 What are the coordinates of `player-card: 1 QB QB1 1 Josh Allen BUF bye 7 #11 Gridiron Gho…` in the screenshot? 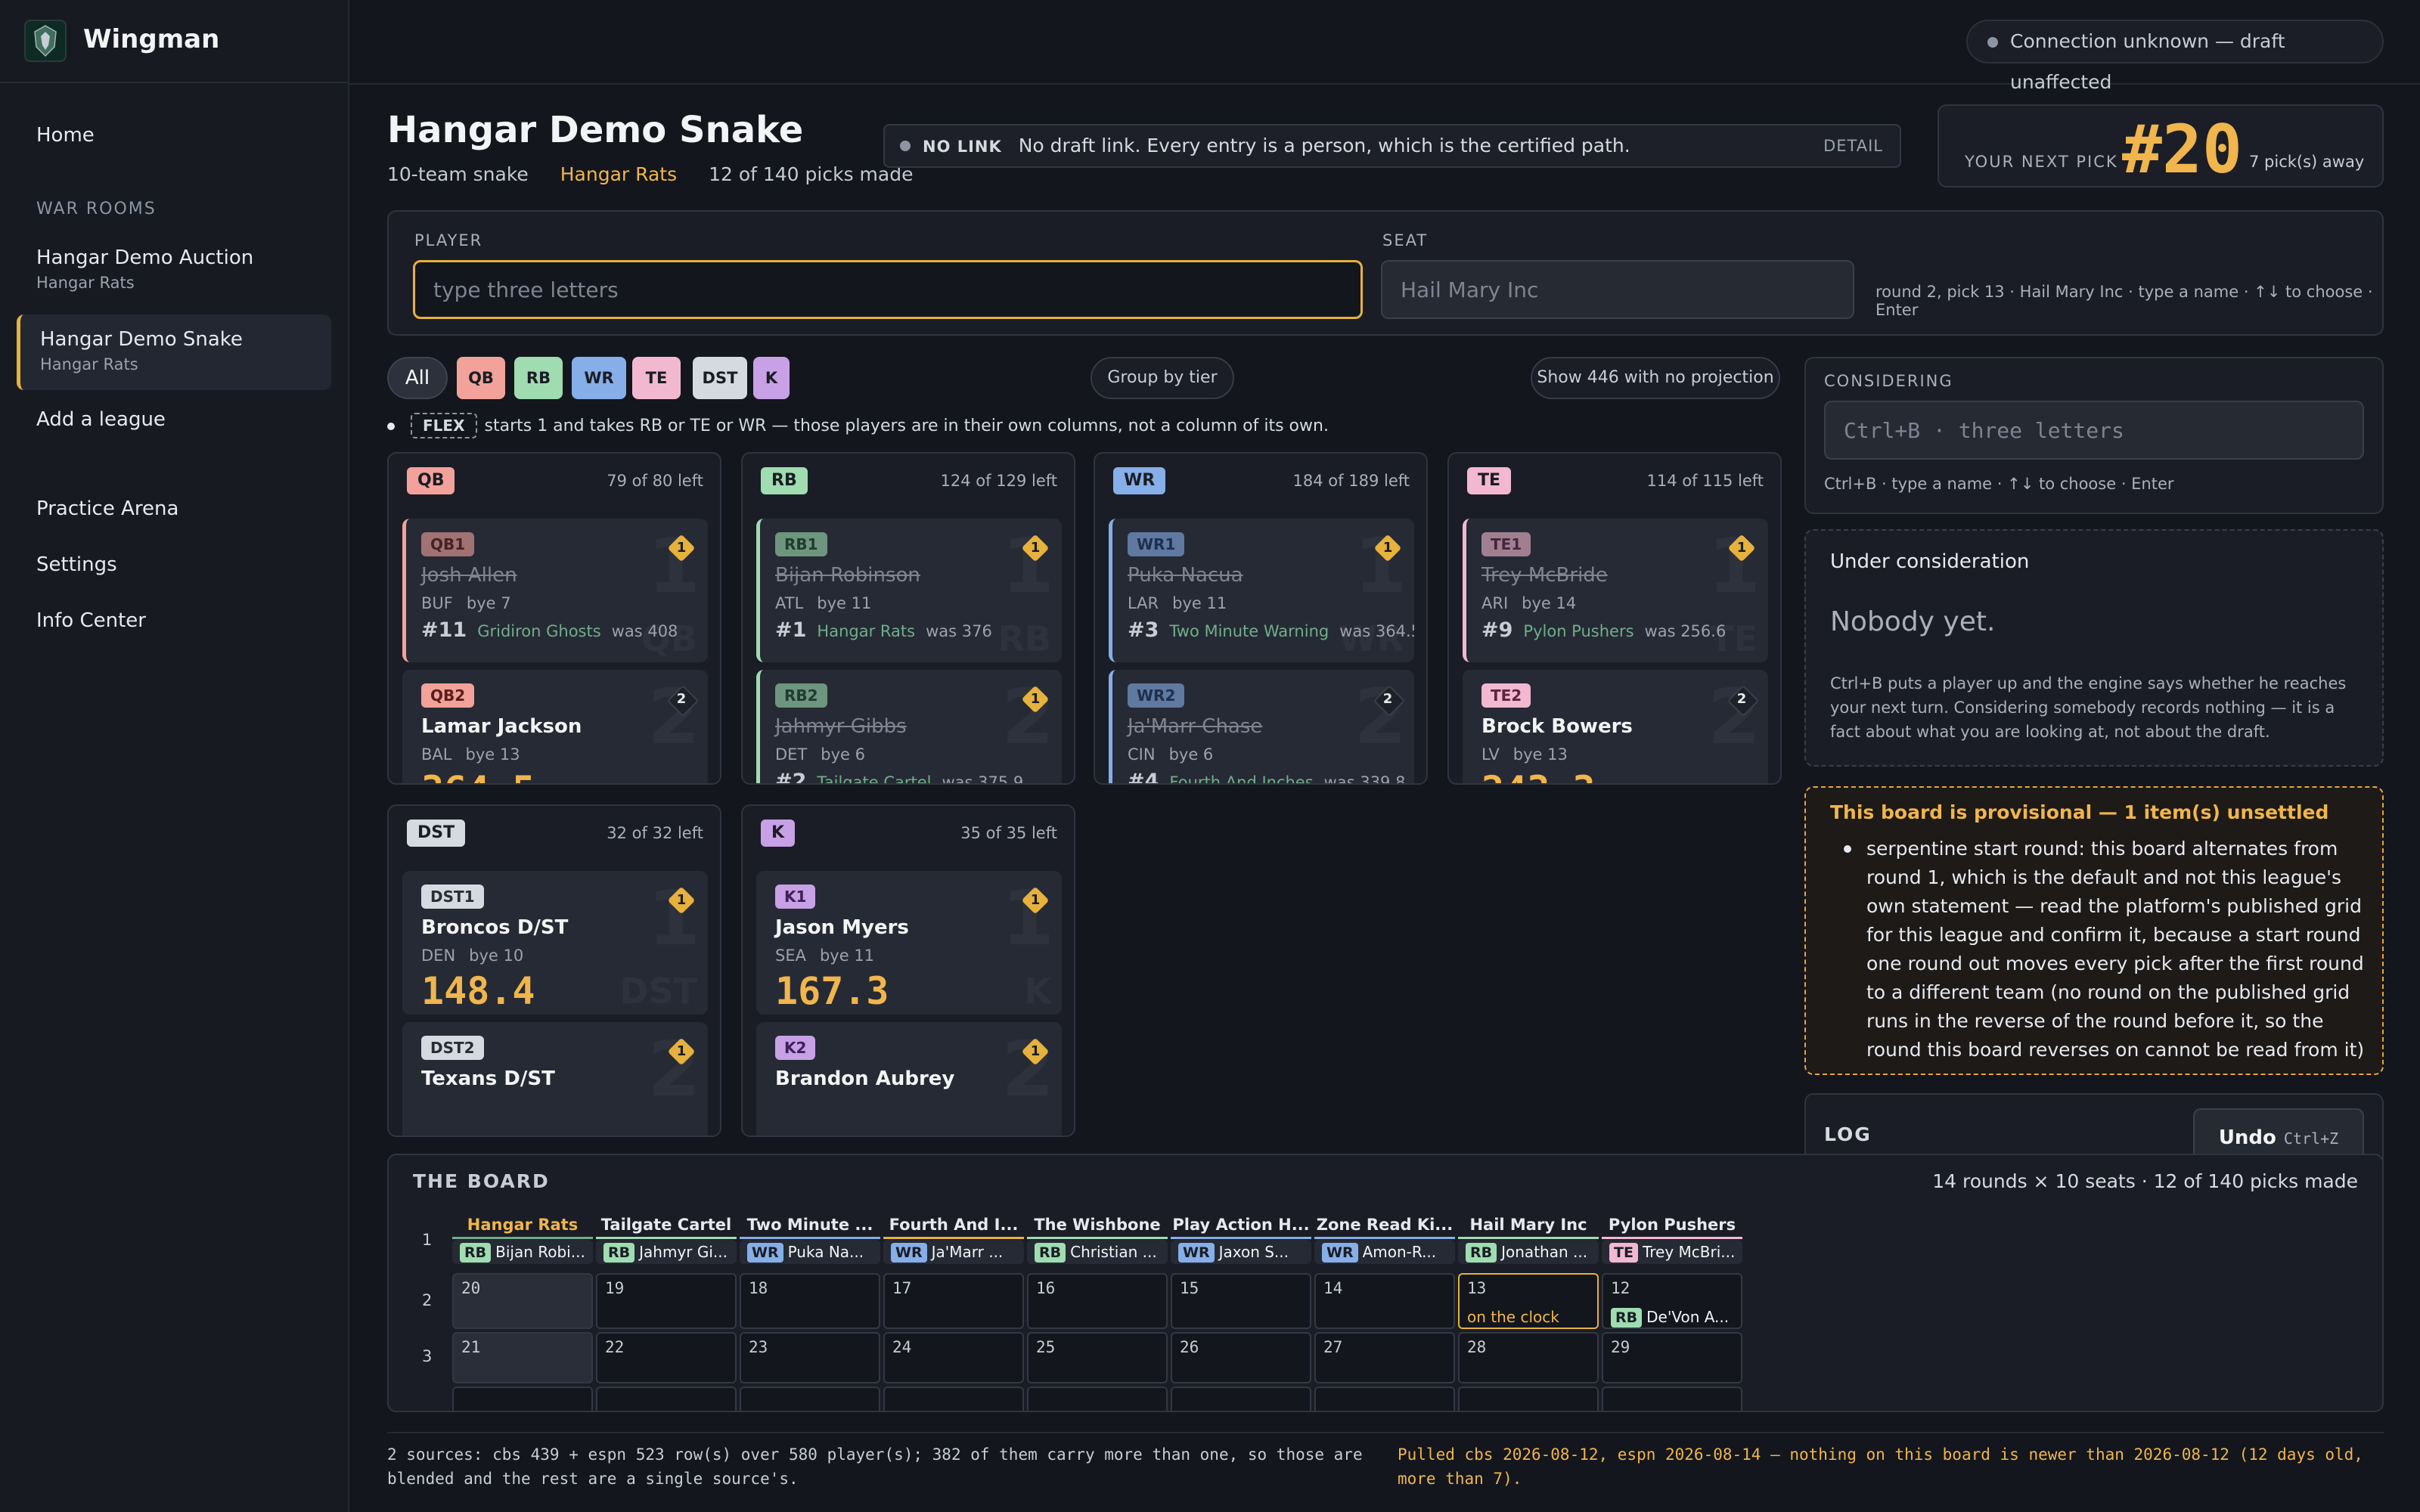 It's located at (555, 590).